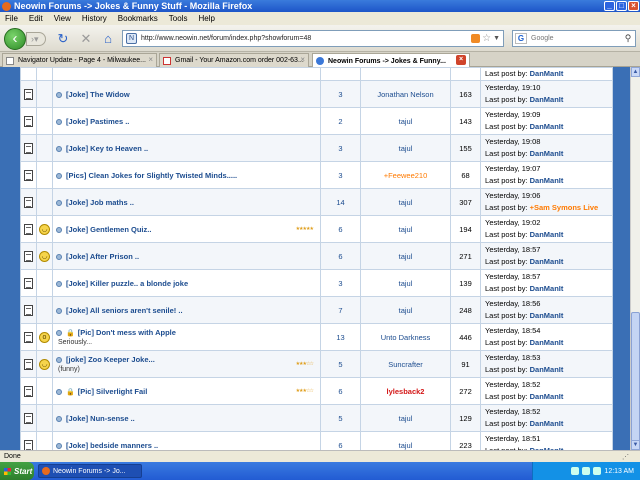 The height and width of the screenshot is (480, 640). Describe the element at coordinates (100, 202) in the screenshot. I see `topic-title-link: [Joke] Job maths ..` at that location.